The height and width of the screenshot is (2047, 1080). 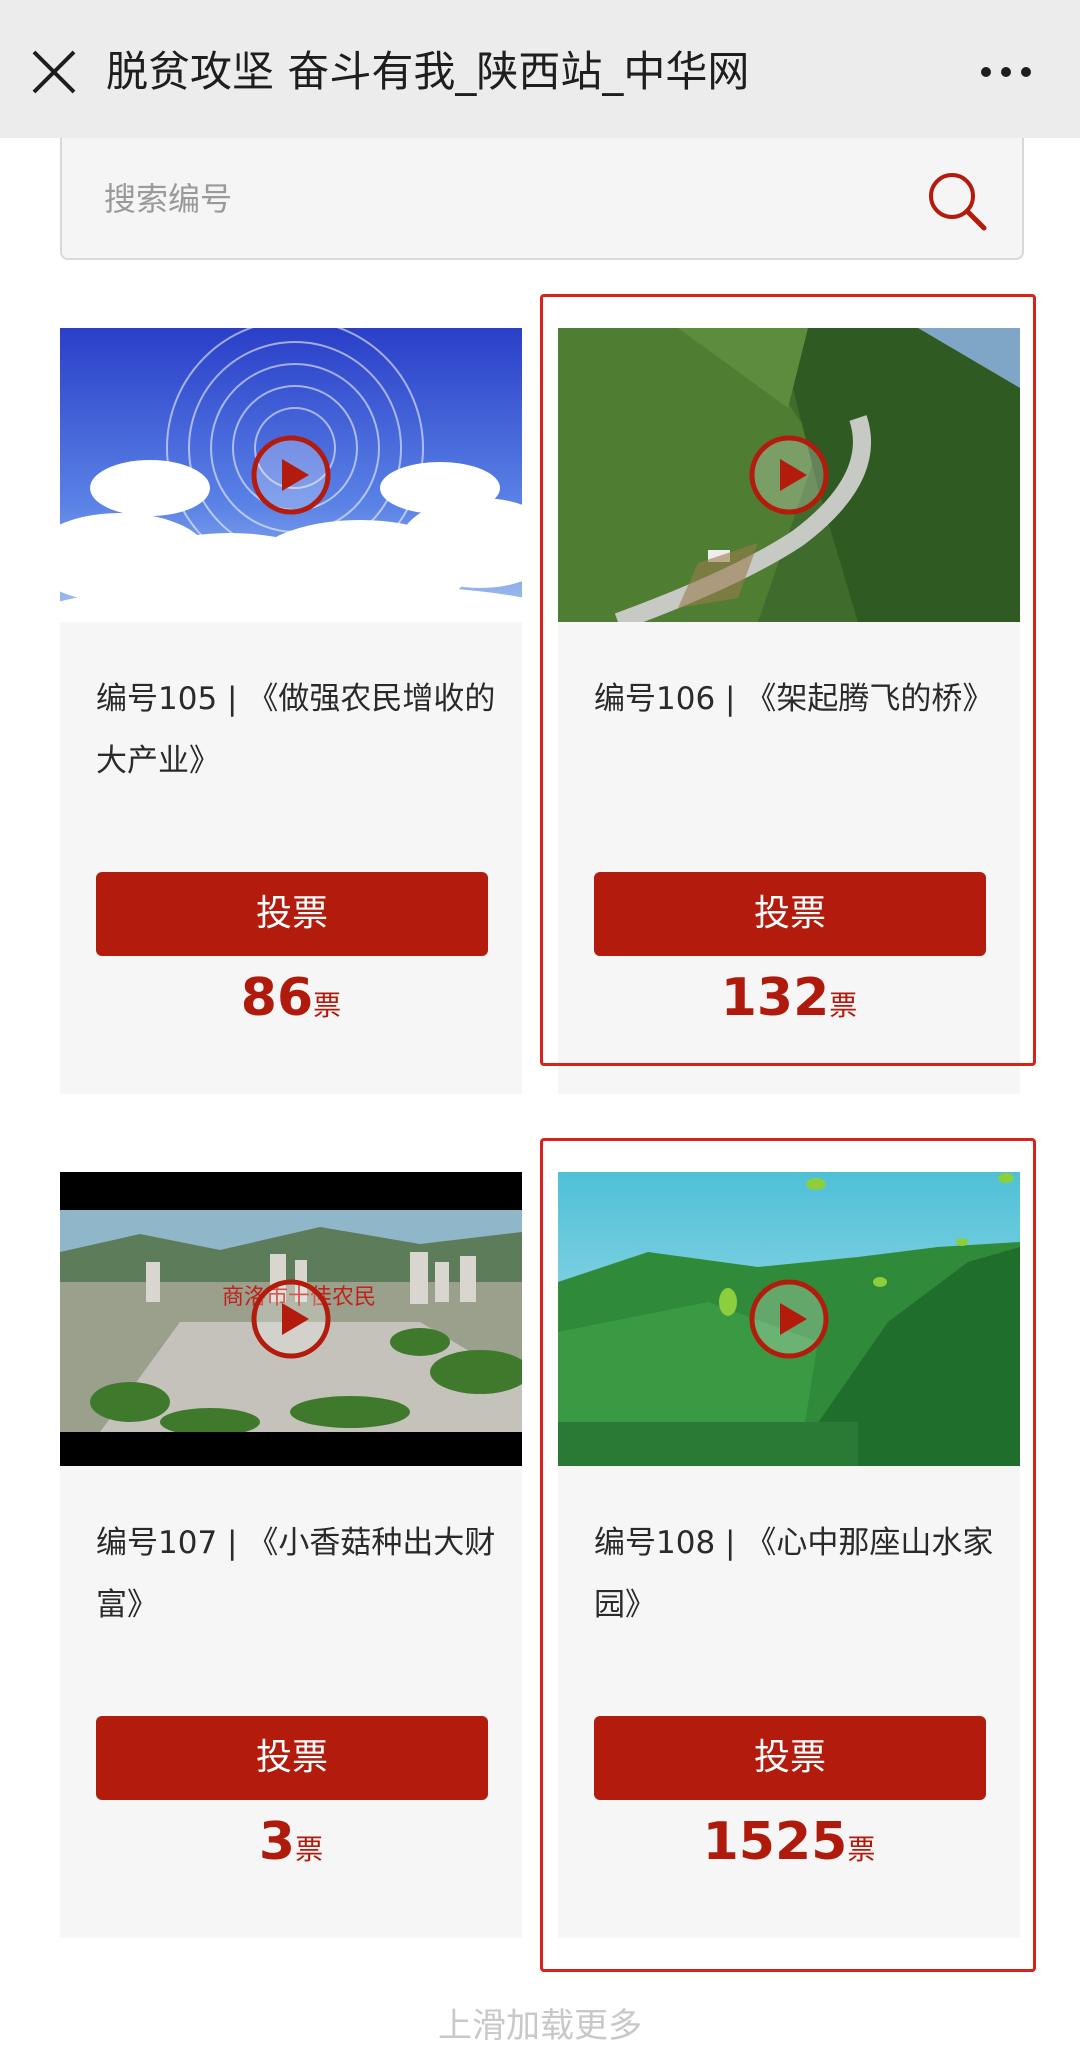 I want to click on top-bar: 脱贫攻坚 奋斗有我_陕西站_中华网, so click(x=540, y=69).